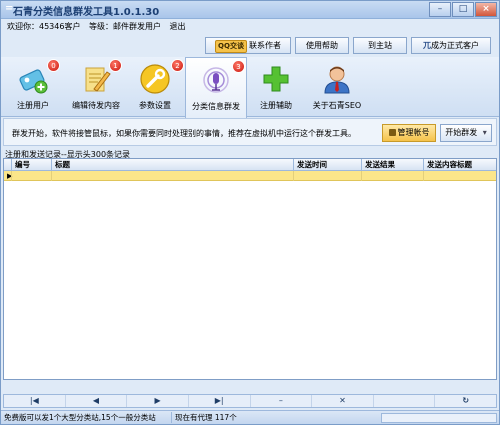  What do you see at coordinates (35, 401) in the screenshot?
I see `nav-first-button: |◀` at bounding box center [35, 401].